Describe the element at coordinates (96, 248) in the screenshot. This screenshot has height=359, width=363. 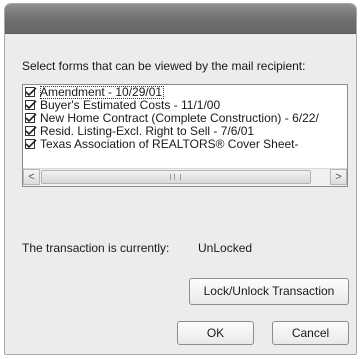
I see `status-label: The transaction is currently:` at that location.